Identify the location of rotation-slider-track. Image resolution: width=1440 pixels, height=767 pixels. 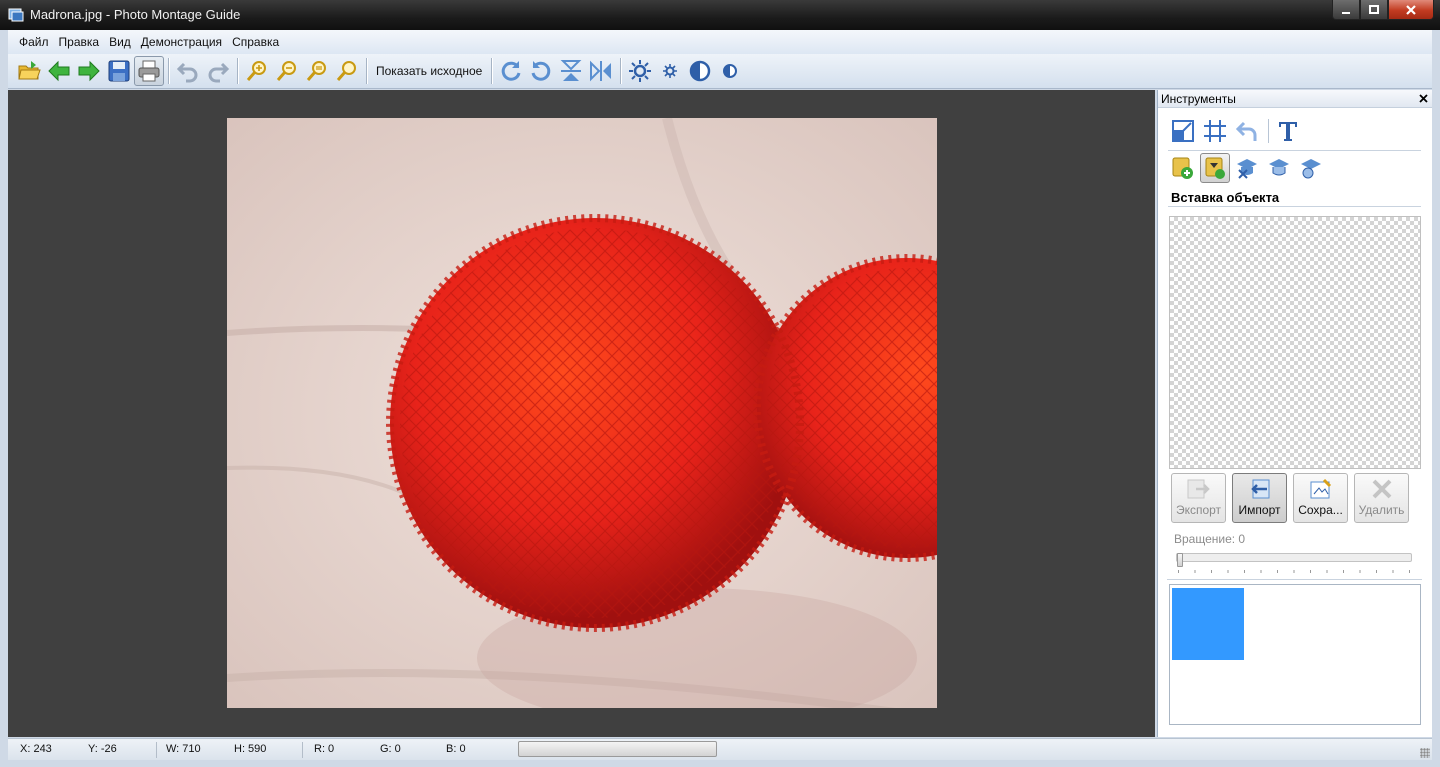
(1294, 557).